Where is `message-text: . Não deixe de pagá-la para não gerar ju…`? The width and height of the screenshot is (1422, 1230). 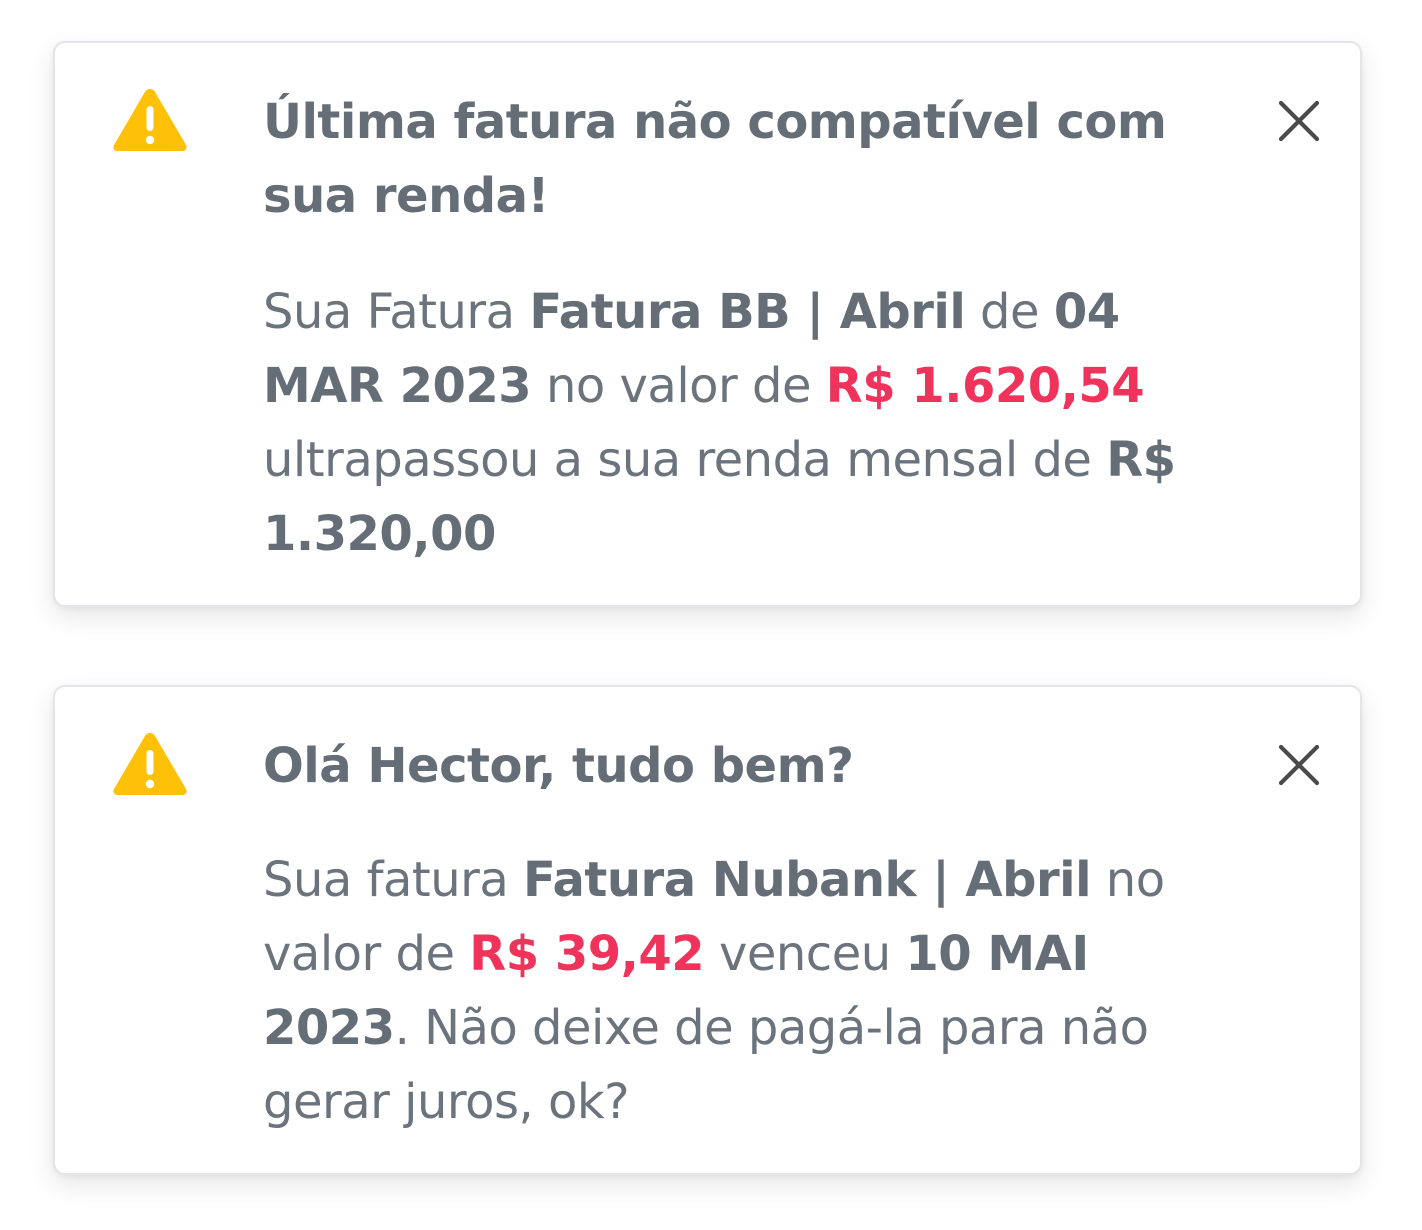 message-text: . Não deixe de pagá-la para não gerar ju… is located at coordinates (706, 1065).